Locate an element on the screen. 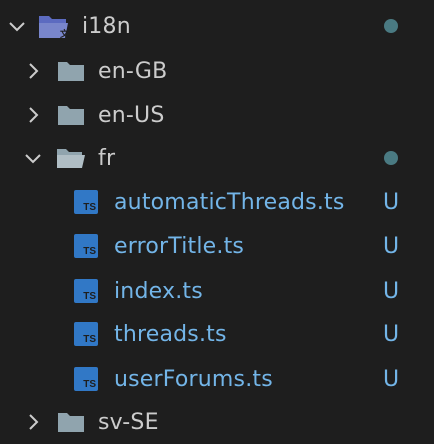  file-label: automaticThreads.ts is located at coordinates (229, 202).